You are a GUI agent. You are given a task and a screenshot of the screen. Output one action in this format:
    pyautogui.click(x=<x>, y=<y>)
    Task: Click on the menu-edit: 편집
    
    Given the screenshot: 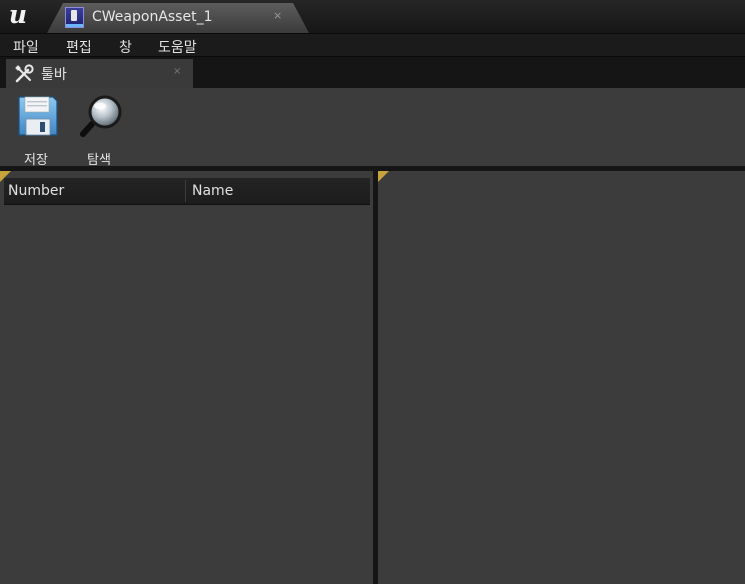 What is the action you would take?
    pyautogui.click(x=79, y=47)
    